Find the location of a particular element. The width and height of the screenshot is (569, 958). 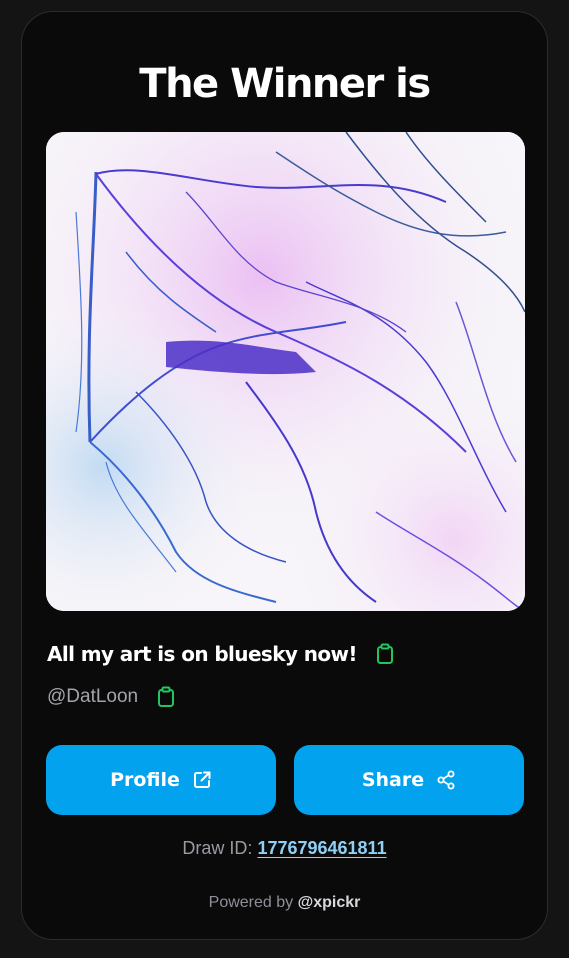

profile-button: Profile is located at coordinates (161, 780).